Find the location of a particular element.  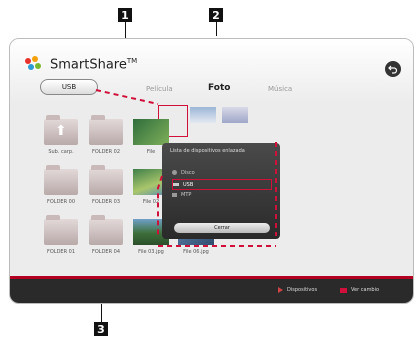

grid-item-sub-folder: ⬆ Sub. carp. is located at coordinates (61, 135).